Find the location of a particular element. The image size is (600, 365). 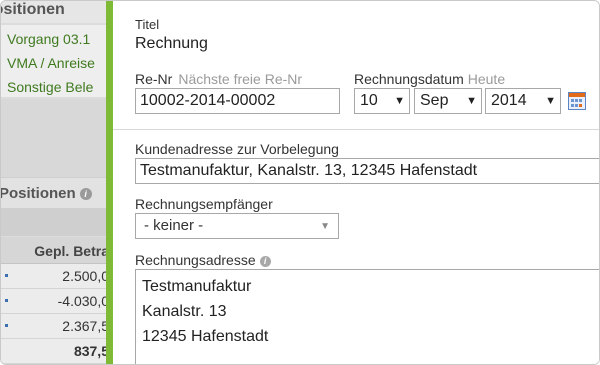

background-link-vorgang: Vorgang 03.1 is located at coordinates (48, 39).